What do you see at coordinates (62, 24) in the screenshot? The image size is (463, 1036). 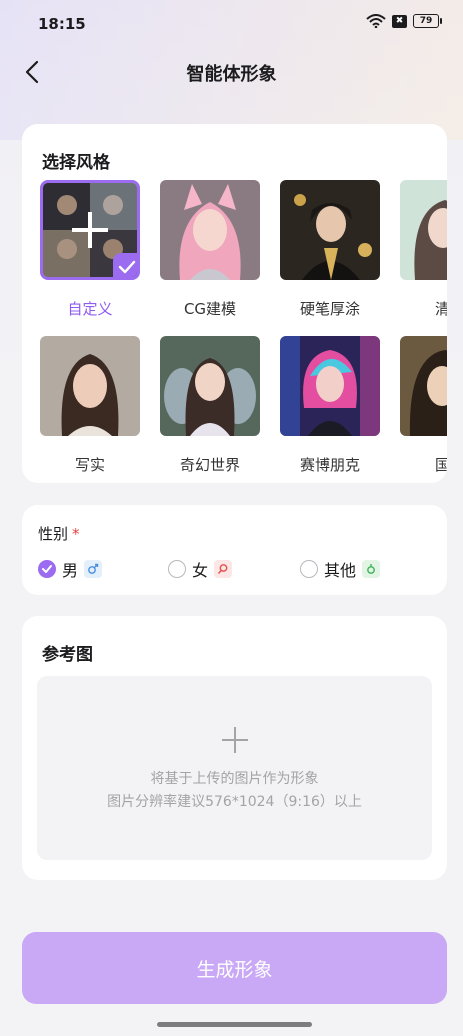 I see `status-time: 18:15` at bounding box center [62, 24].